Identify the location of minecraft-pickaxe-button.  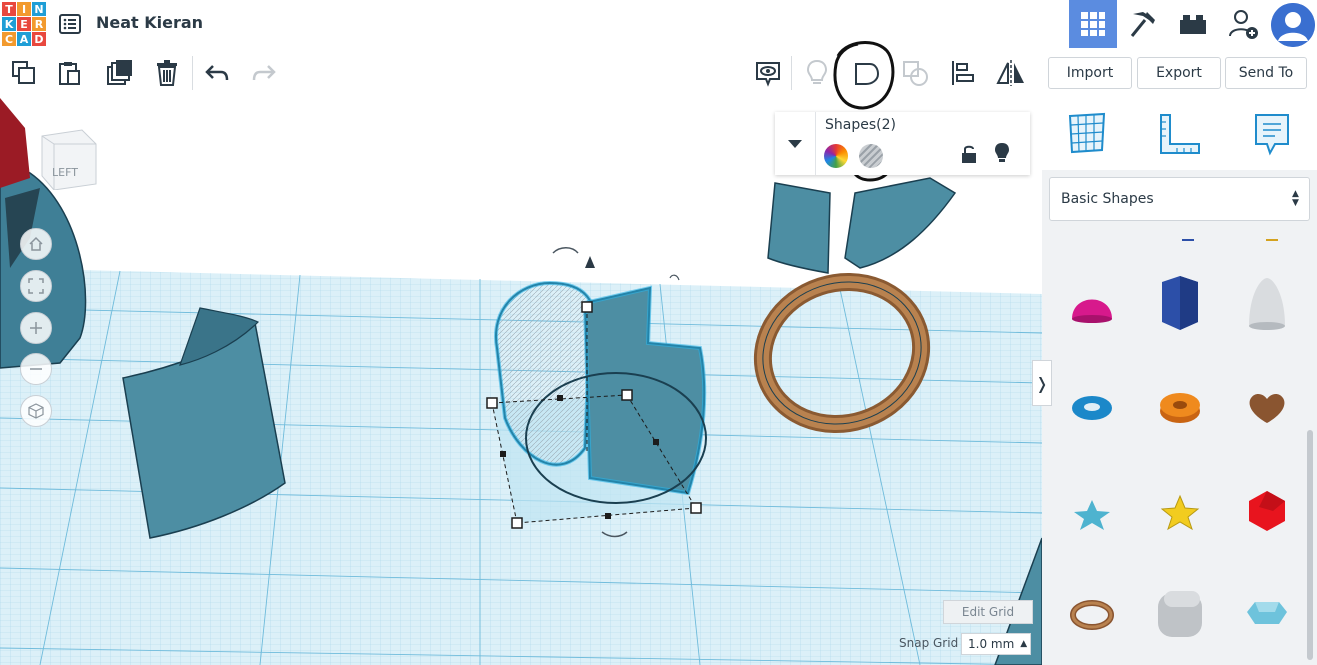
(1143, 24).